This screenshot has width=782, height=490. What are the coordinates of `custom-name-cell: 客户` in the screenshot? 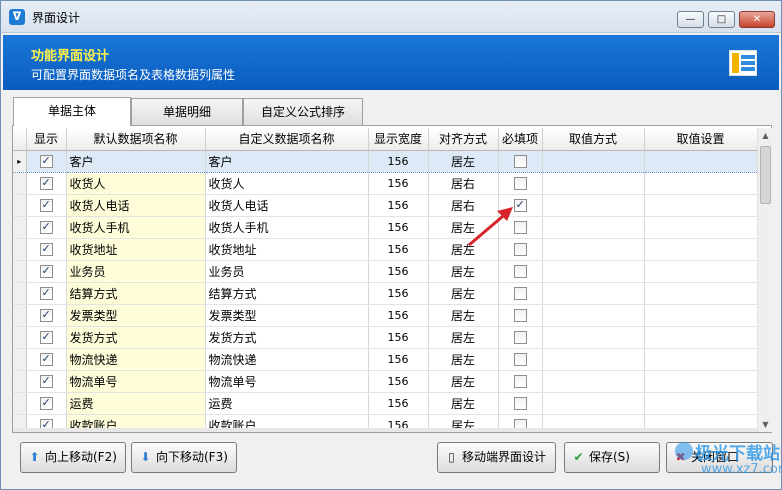 It's located at (287, 161).